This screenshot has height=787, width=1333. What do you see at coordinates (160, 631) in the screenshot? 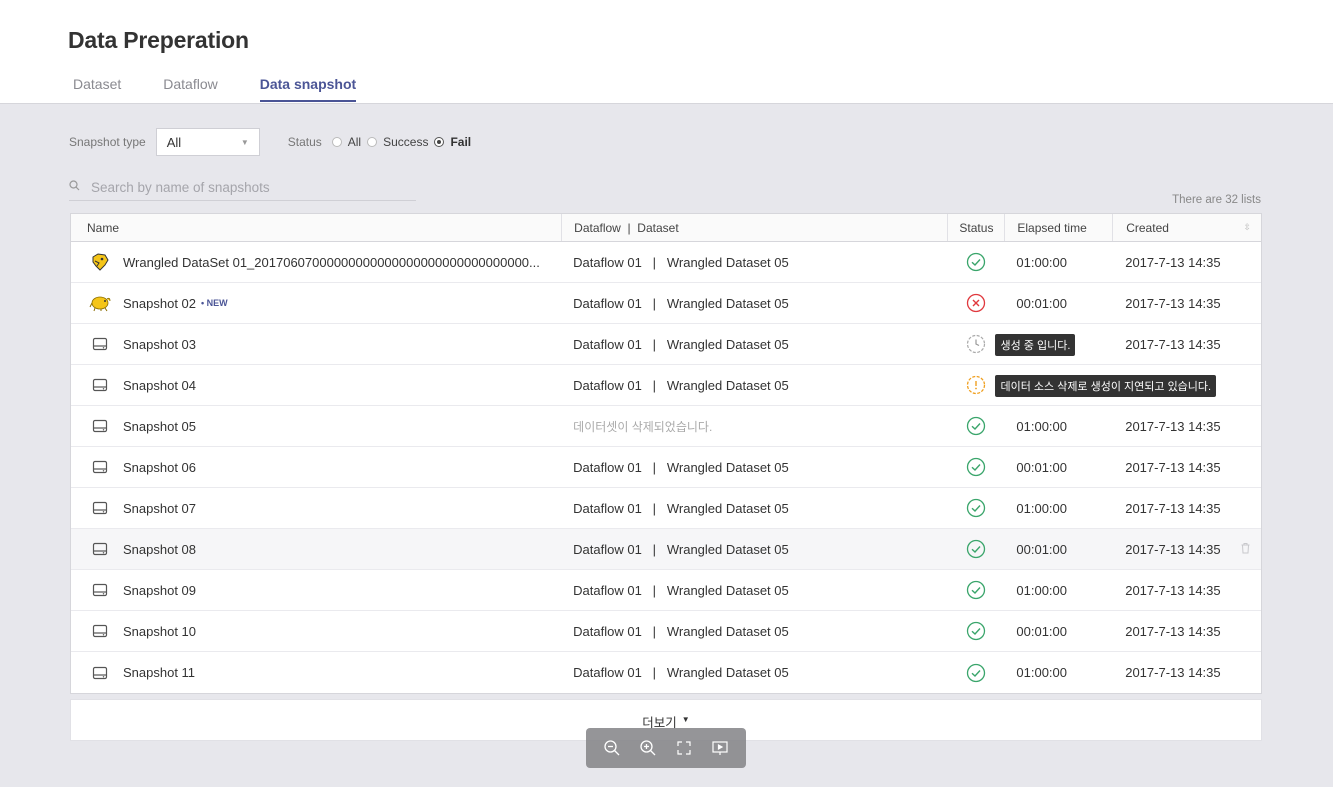
I see `snapshot-name: Snapshot 10` at bounding box center [160, 631].